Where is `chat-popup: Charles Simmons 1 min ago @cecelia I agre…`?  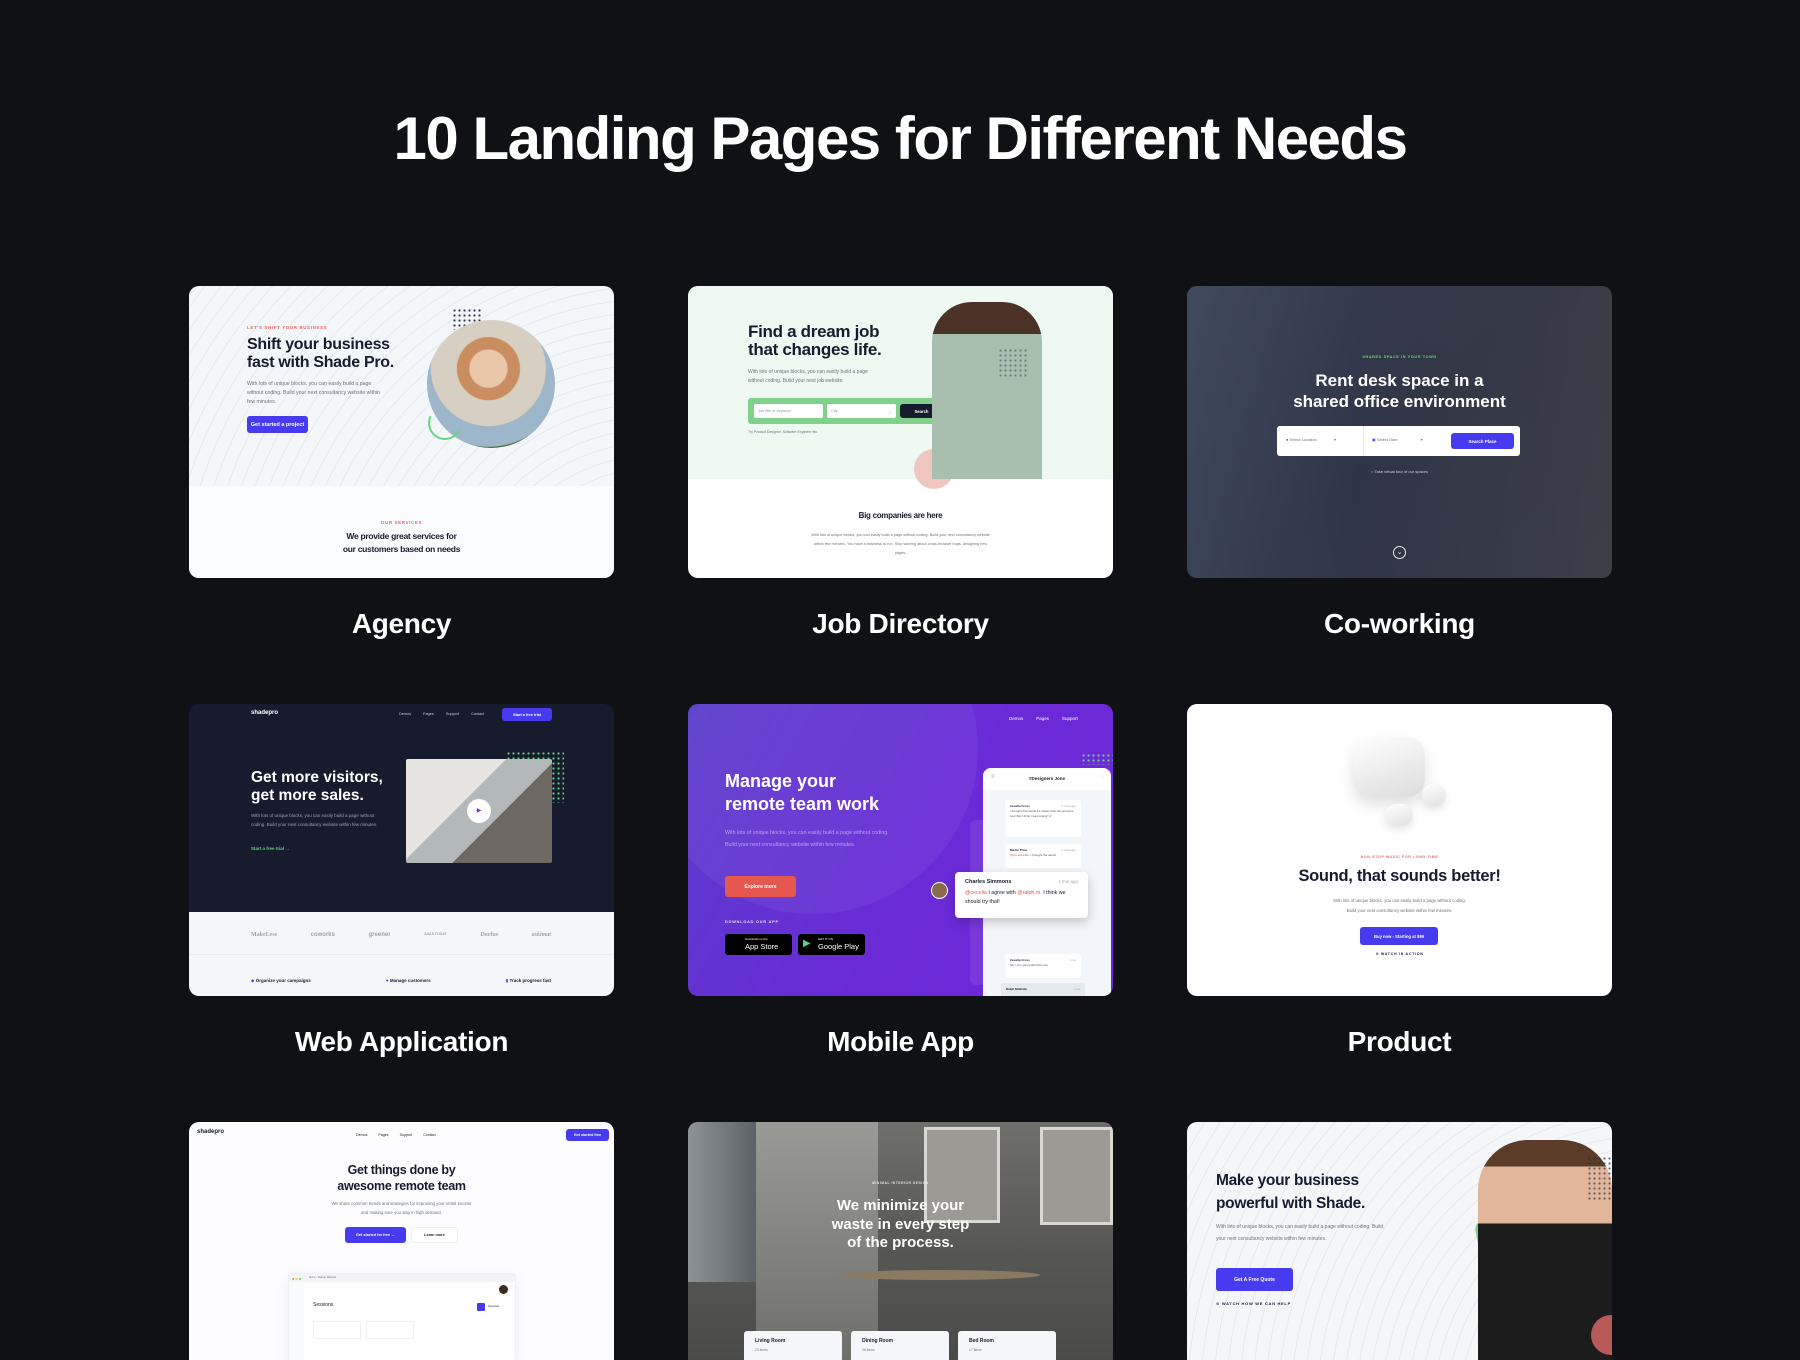 chat-popup: Charles Simmons 1 min ago @cecelia I agre… is located at coordinates (1021, 895).